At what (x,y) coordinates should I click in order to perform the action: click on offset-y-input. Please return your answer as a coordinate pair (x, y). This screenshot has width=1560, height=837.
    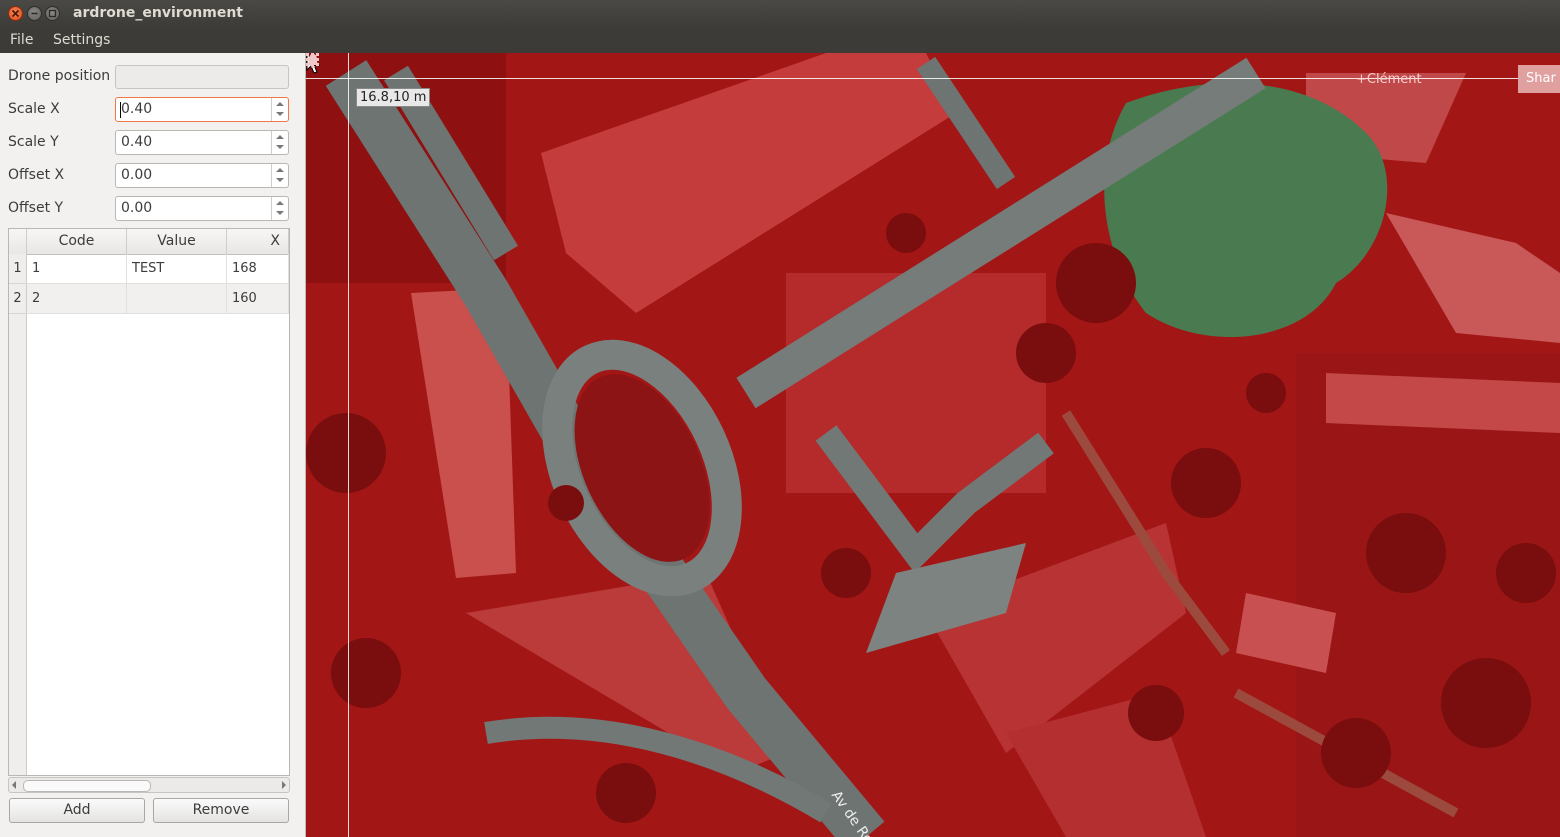
    Looking at the image, I should click on (195, 208).